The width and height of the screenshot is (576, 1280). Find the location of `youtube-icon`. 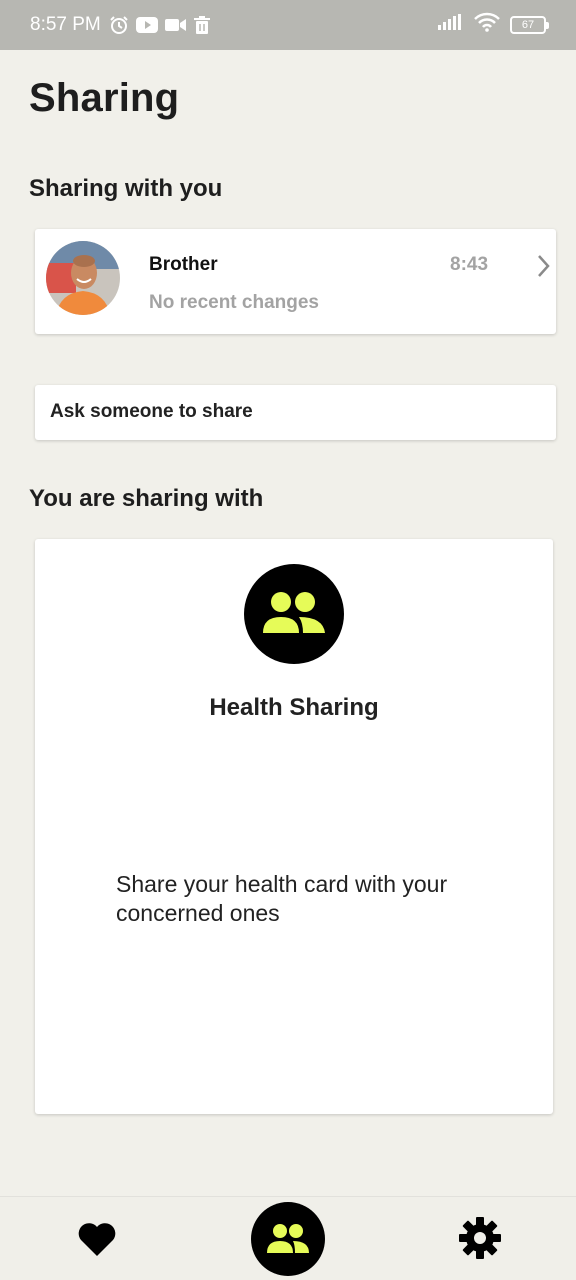

youtube-icon is located at coordinates (146, 25).